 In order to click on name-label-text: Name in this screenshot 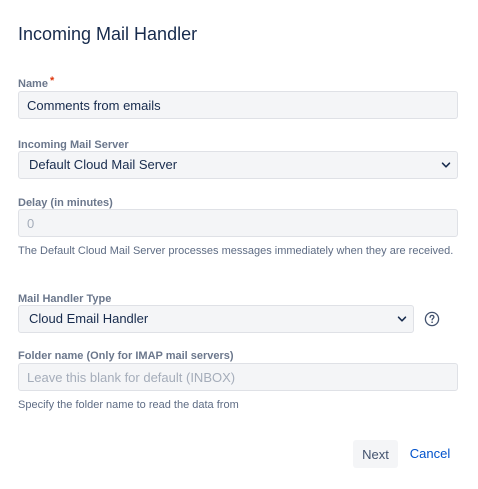, I will do `click(33, 84)`.